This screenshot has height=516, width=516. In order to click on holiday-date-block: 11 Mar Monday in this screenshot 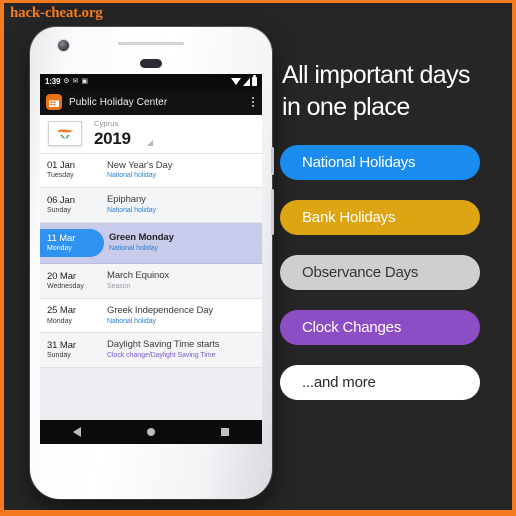, I will do `click(72, 243)`.